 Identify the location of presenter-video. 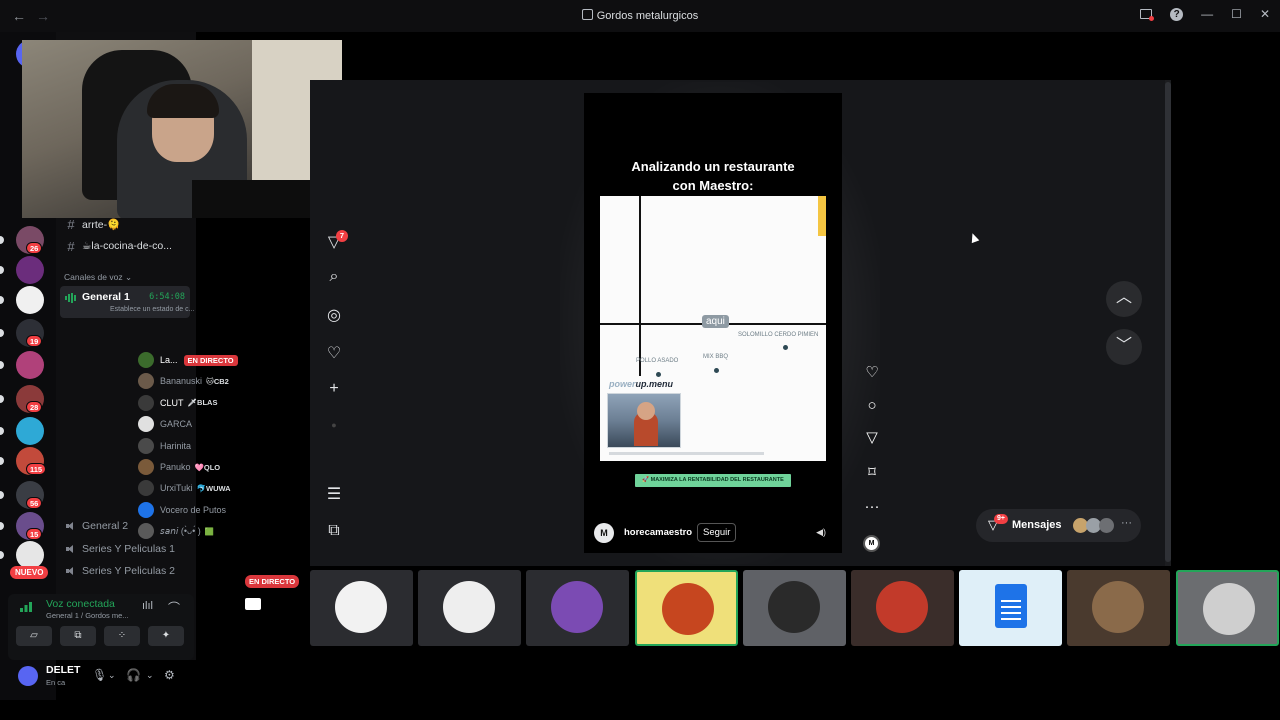
(644, 420).